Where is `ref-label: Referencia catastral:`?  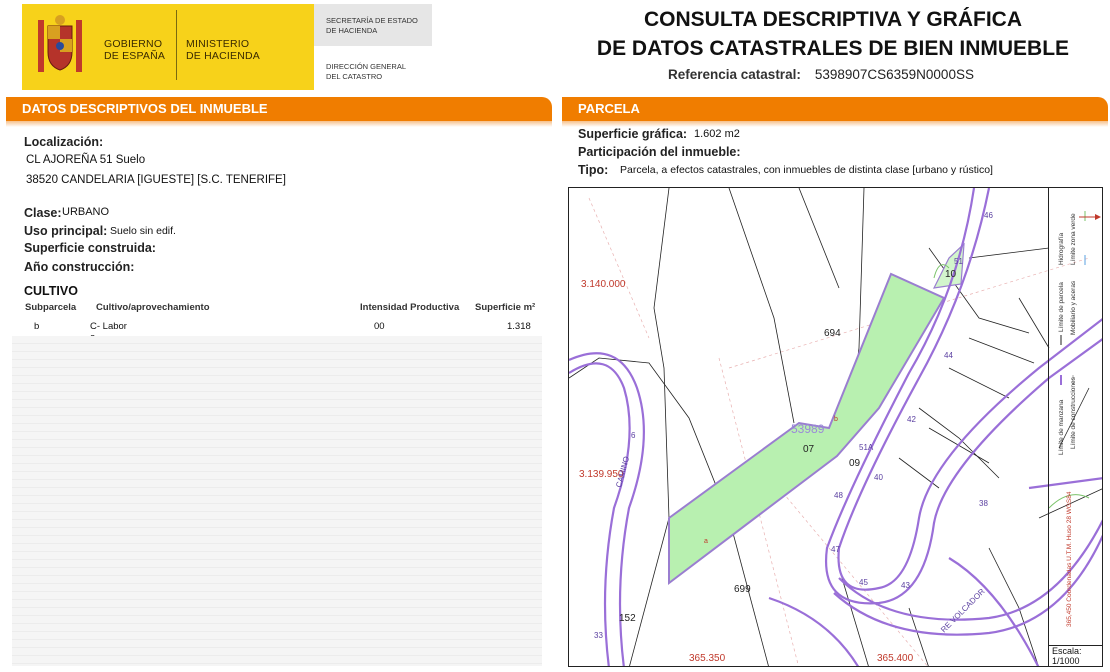 ref-label: Referencia catastral: is located at coordinates (734, 74).